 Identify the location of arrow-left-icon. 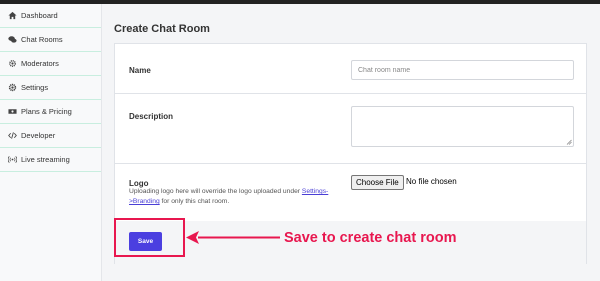
(233, 237).